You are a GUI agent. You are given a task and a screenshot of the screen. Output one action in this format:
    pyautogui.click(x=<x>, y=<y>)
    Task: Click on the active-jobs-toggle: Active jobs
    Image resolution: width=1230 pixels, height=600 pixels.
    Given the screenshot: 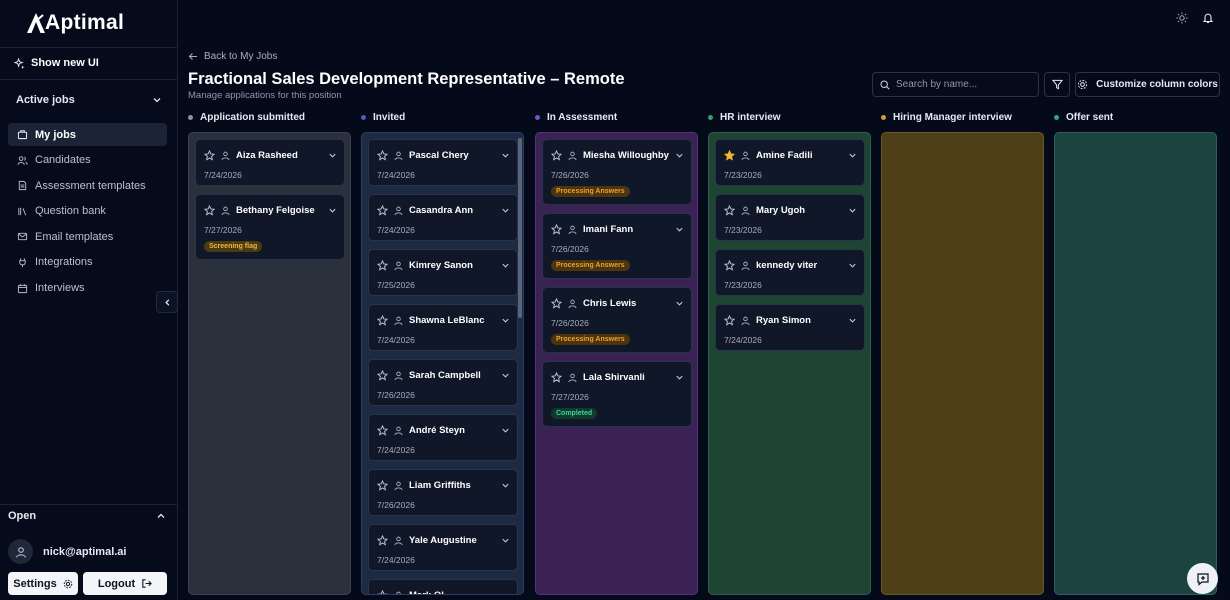 What is the action you would take?
    pyautogui.click(x=89, y=100)
    